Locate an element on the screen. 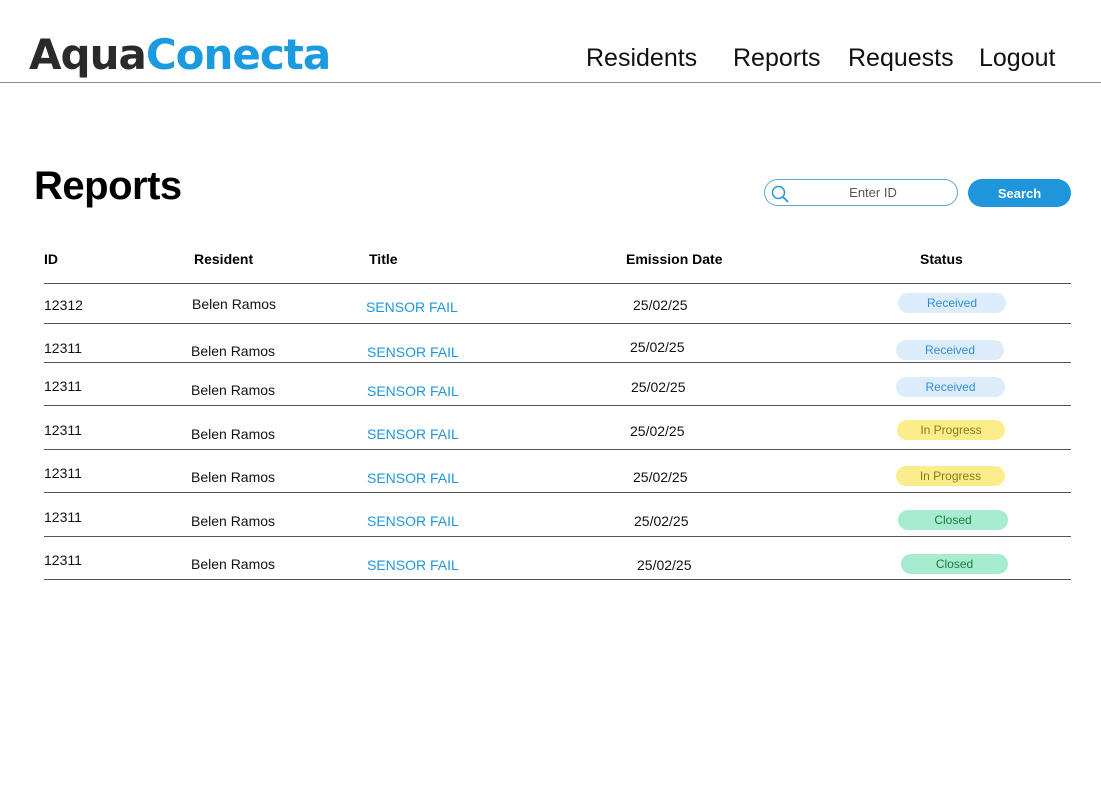  column-header-status: Status is located at coordinates (941, 259).